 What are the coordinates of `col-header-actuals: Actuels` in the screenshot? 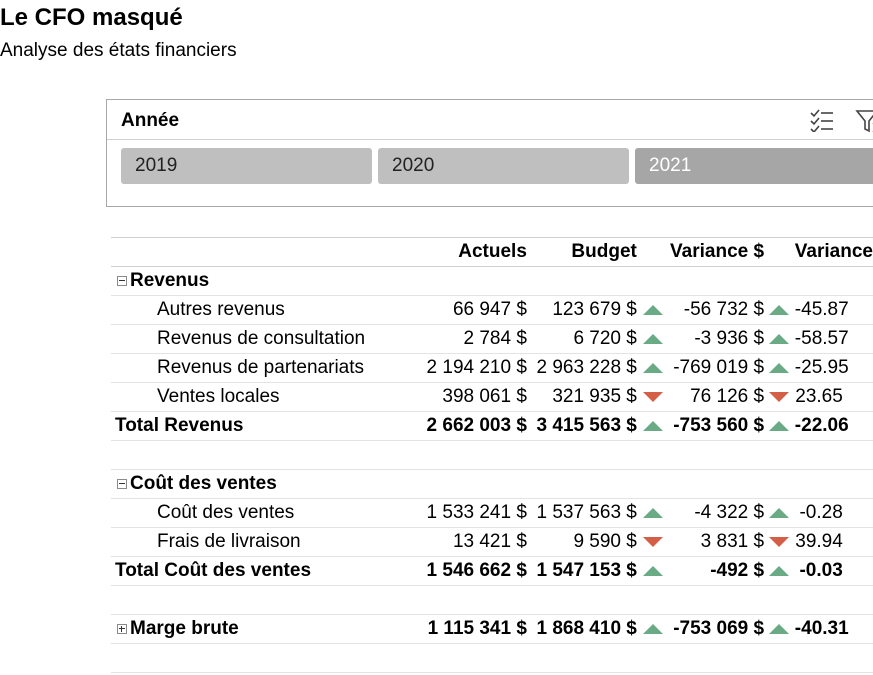 It's located at (475, 252).